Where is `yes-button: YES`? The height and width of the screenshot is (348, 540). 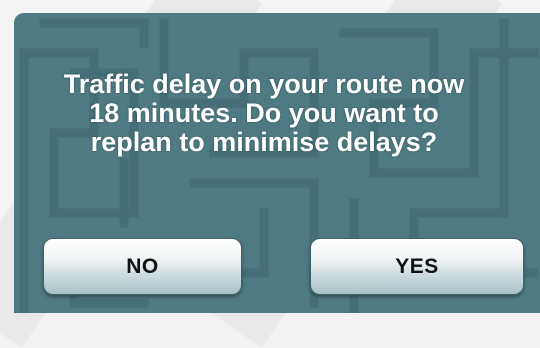 yes-button: YES is located at coordinates (417, 266).